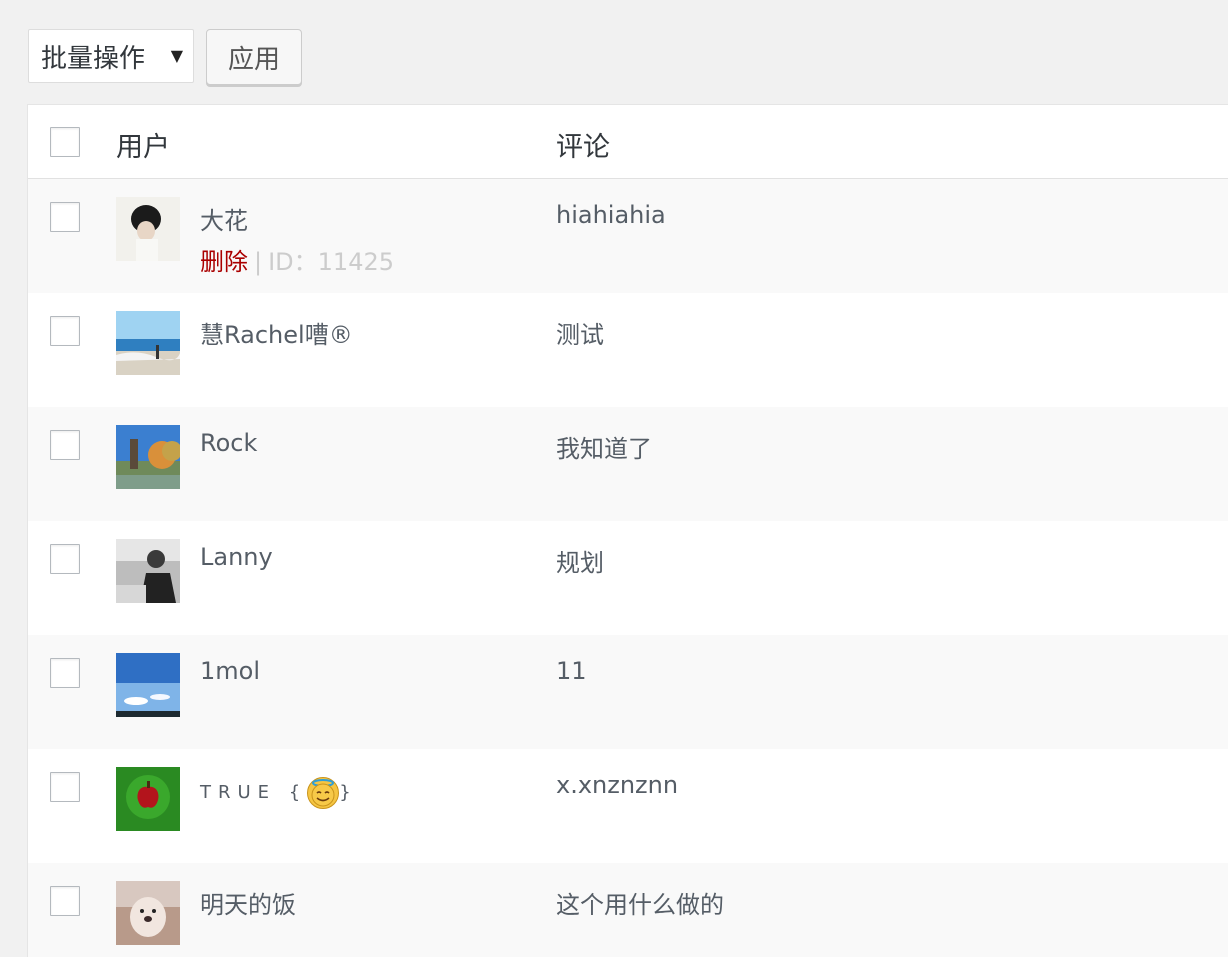 The width and height of the screenshot is (1228, 957). Describe the element at coordinates (580, 335) in the screenshot. I see `comment-text: 测试` at that location.